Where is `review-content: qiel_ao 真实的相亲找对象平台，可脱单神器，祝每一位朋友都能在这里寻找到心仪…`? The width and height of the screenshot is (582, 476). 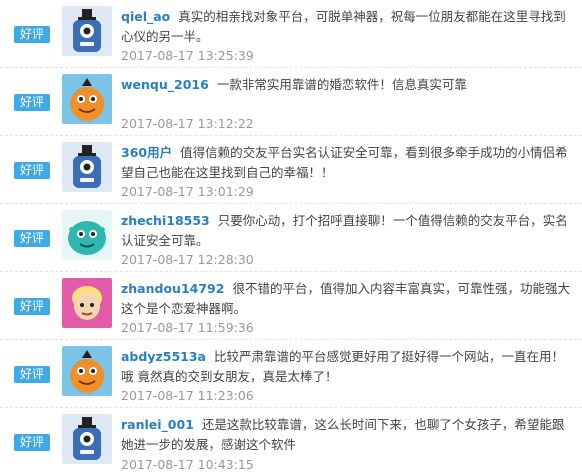 review-content: qiel_ao 真实的相亲找对象平台，可脱单神器，祝每一位朋友都能在这里寻找到心仪… is located at coordinates (348, 27).